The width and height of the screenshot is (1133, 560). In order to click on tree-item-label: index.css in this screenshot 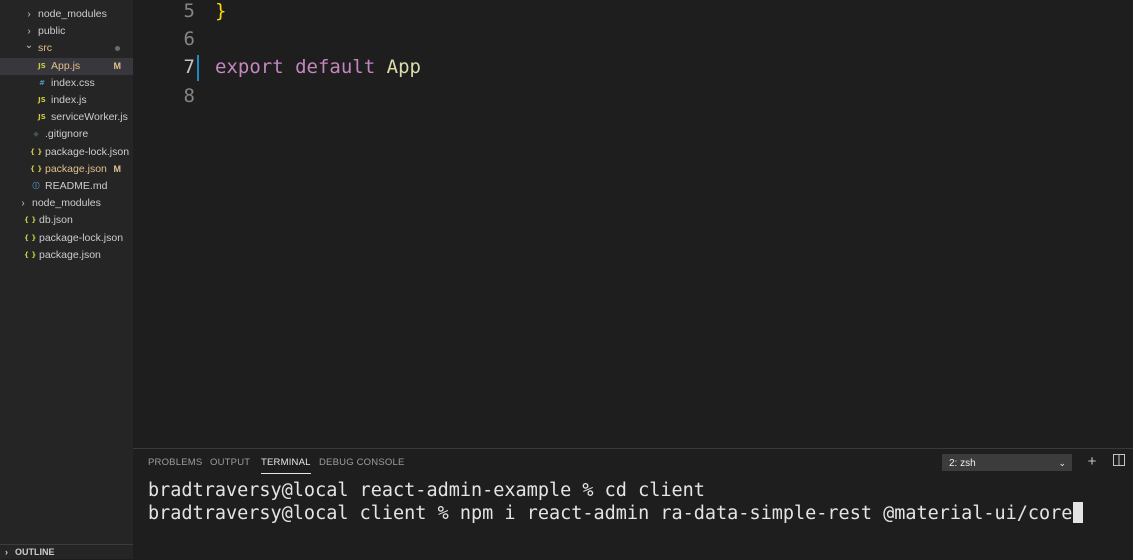, I will do `click(73, 82)`.